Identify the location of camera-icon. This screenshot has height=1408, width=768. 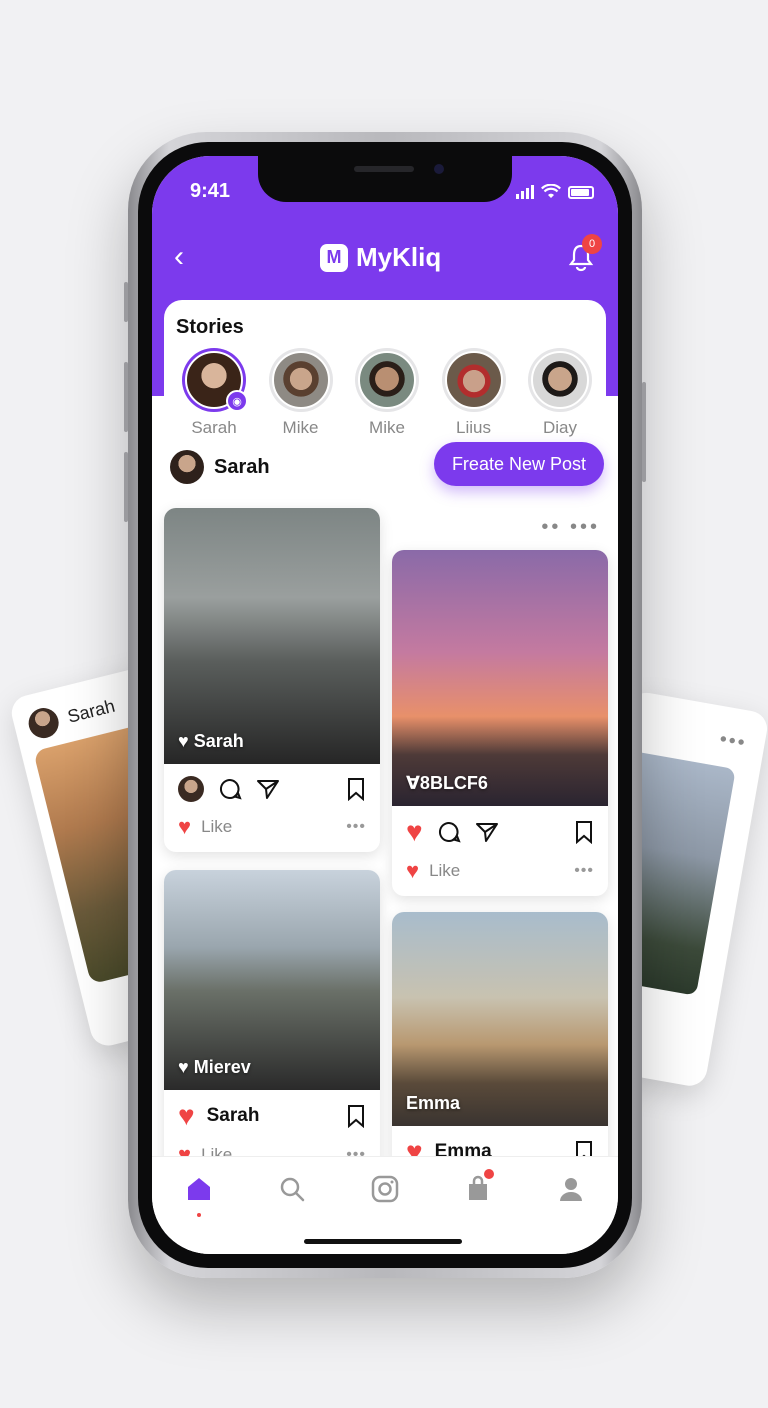
(385, 1189).